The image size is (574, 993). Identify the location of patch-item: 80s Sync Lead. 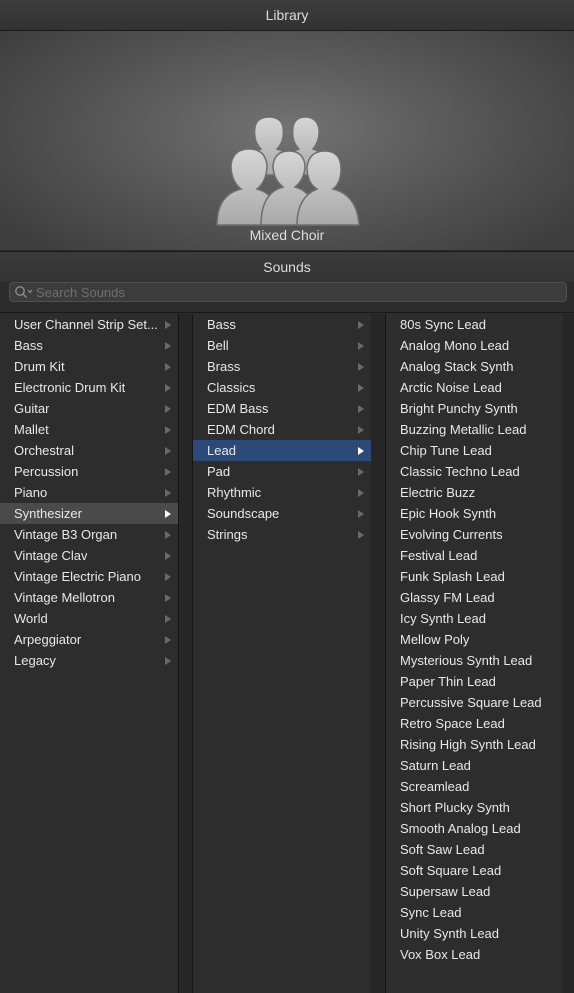
(474, 324).